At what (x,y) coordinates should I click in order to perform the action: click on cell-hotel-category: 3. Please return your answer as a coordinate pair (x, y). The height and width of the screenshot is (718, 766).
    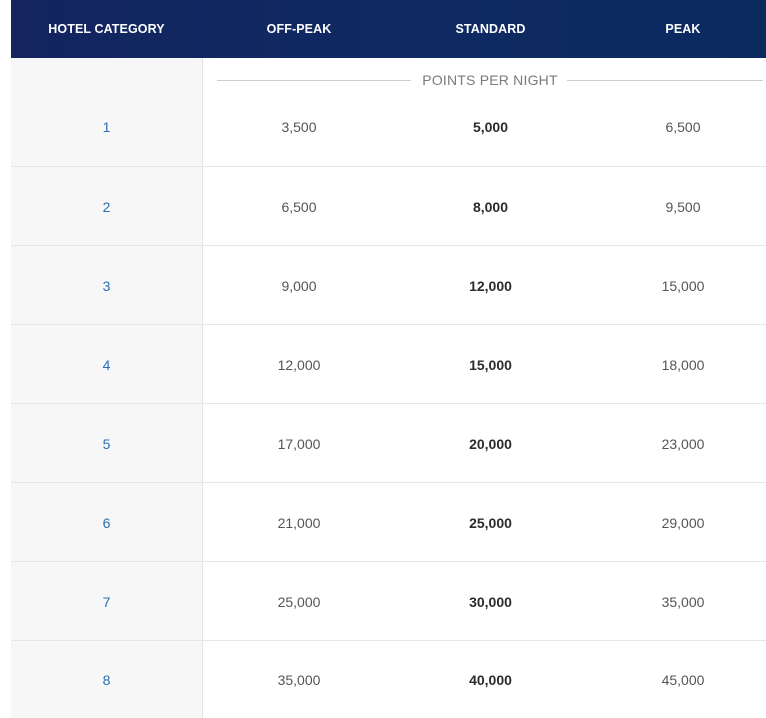
    Looking at the image, I should click on (106, 285).